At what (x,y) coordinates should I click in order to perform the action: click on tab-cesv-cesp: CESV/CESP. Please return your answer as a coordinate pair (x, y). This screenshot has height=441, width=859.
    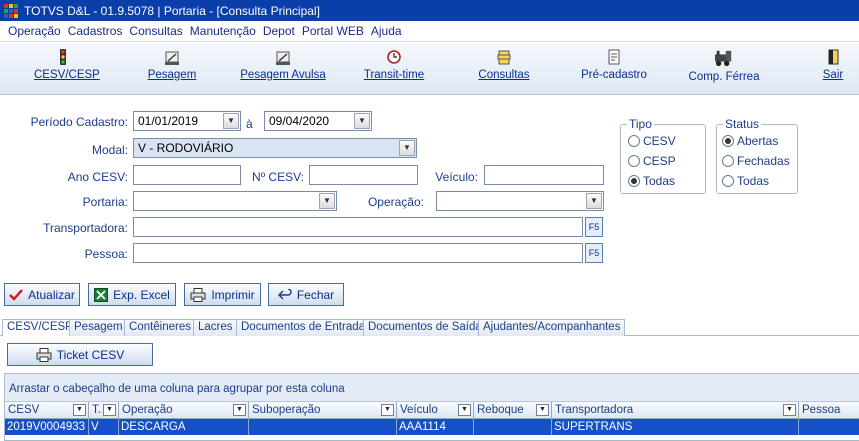
    Looking at the image, I should click on (40, 328).